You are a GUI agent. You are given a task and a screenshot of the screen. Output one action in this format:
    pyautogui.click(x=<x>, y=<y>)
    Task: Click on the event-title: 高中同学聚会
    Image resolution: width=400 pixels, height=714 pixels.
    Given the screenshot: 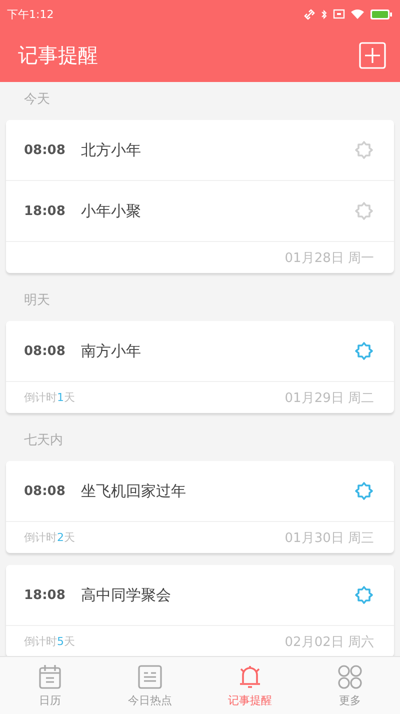 What is the action you would take?
    pyautogui.click(x=126, y=595)
    